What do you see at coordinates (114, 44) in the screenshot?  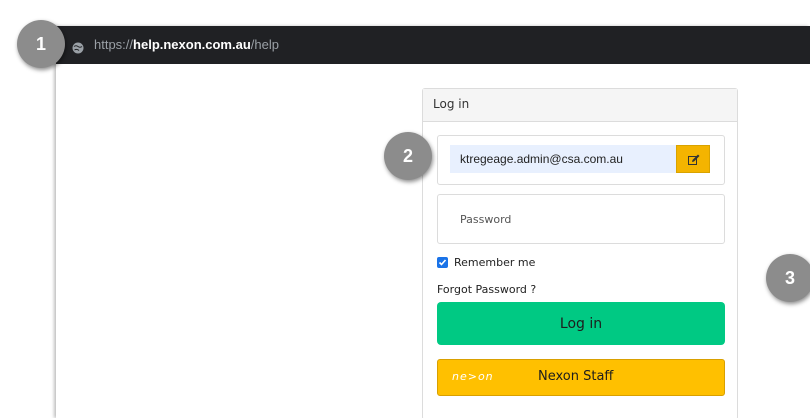 I see `url-scheme: https://` at bounding box center [114, 44].